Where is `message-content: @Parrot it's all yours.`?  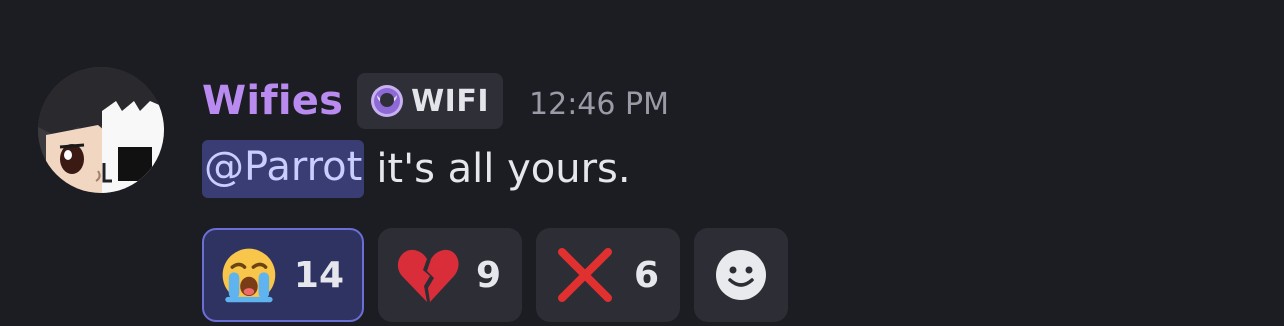
message-content: @Parrot it's all yours. is located at coordinates (416, 169).